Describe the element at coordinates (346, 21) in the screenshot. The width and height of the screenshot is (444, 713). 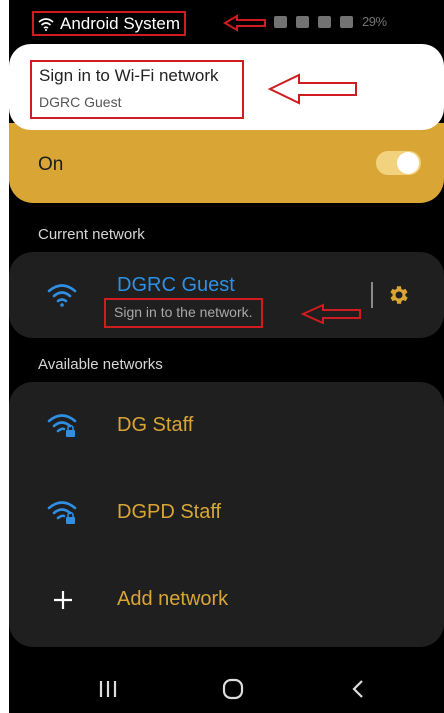
I see `signal-icon` at that location.